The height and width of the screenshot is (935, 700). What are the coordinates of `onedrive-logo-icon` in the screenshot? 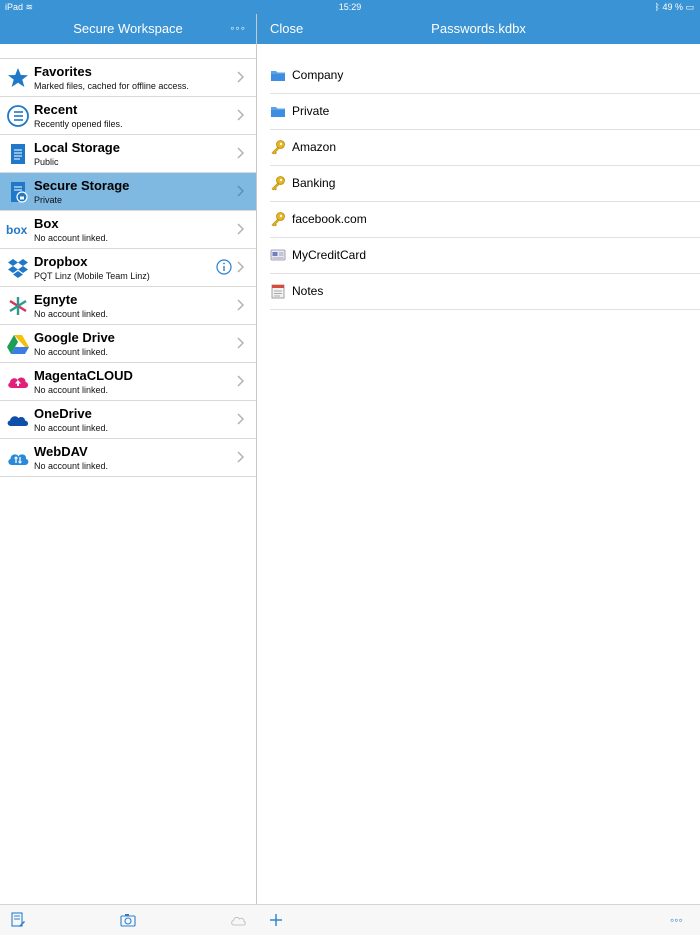 It's located at (18, 420).